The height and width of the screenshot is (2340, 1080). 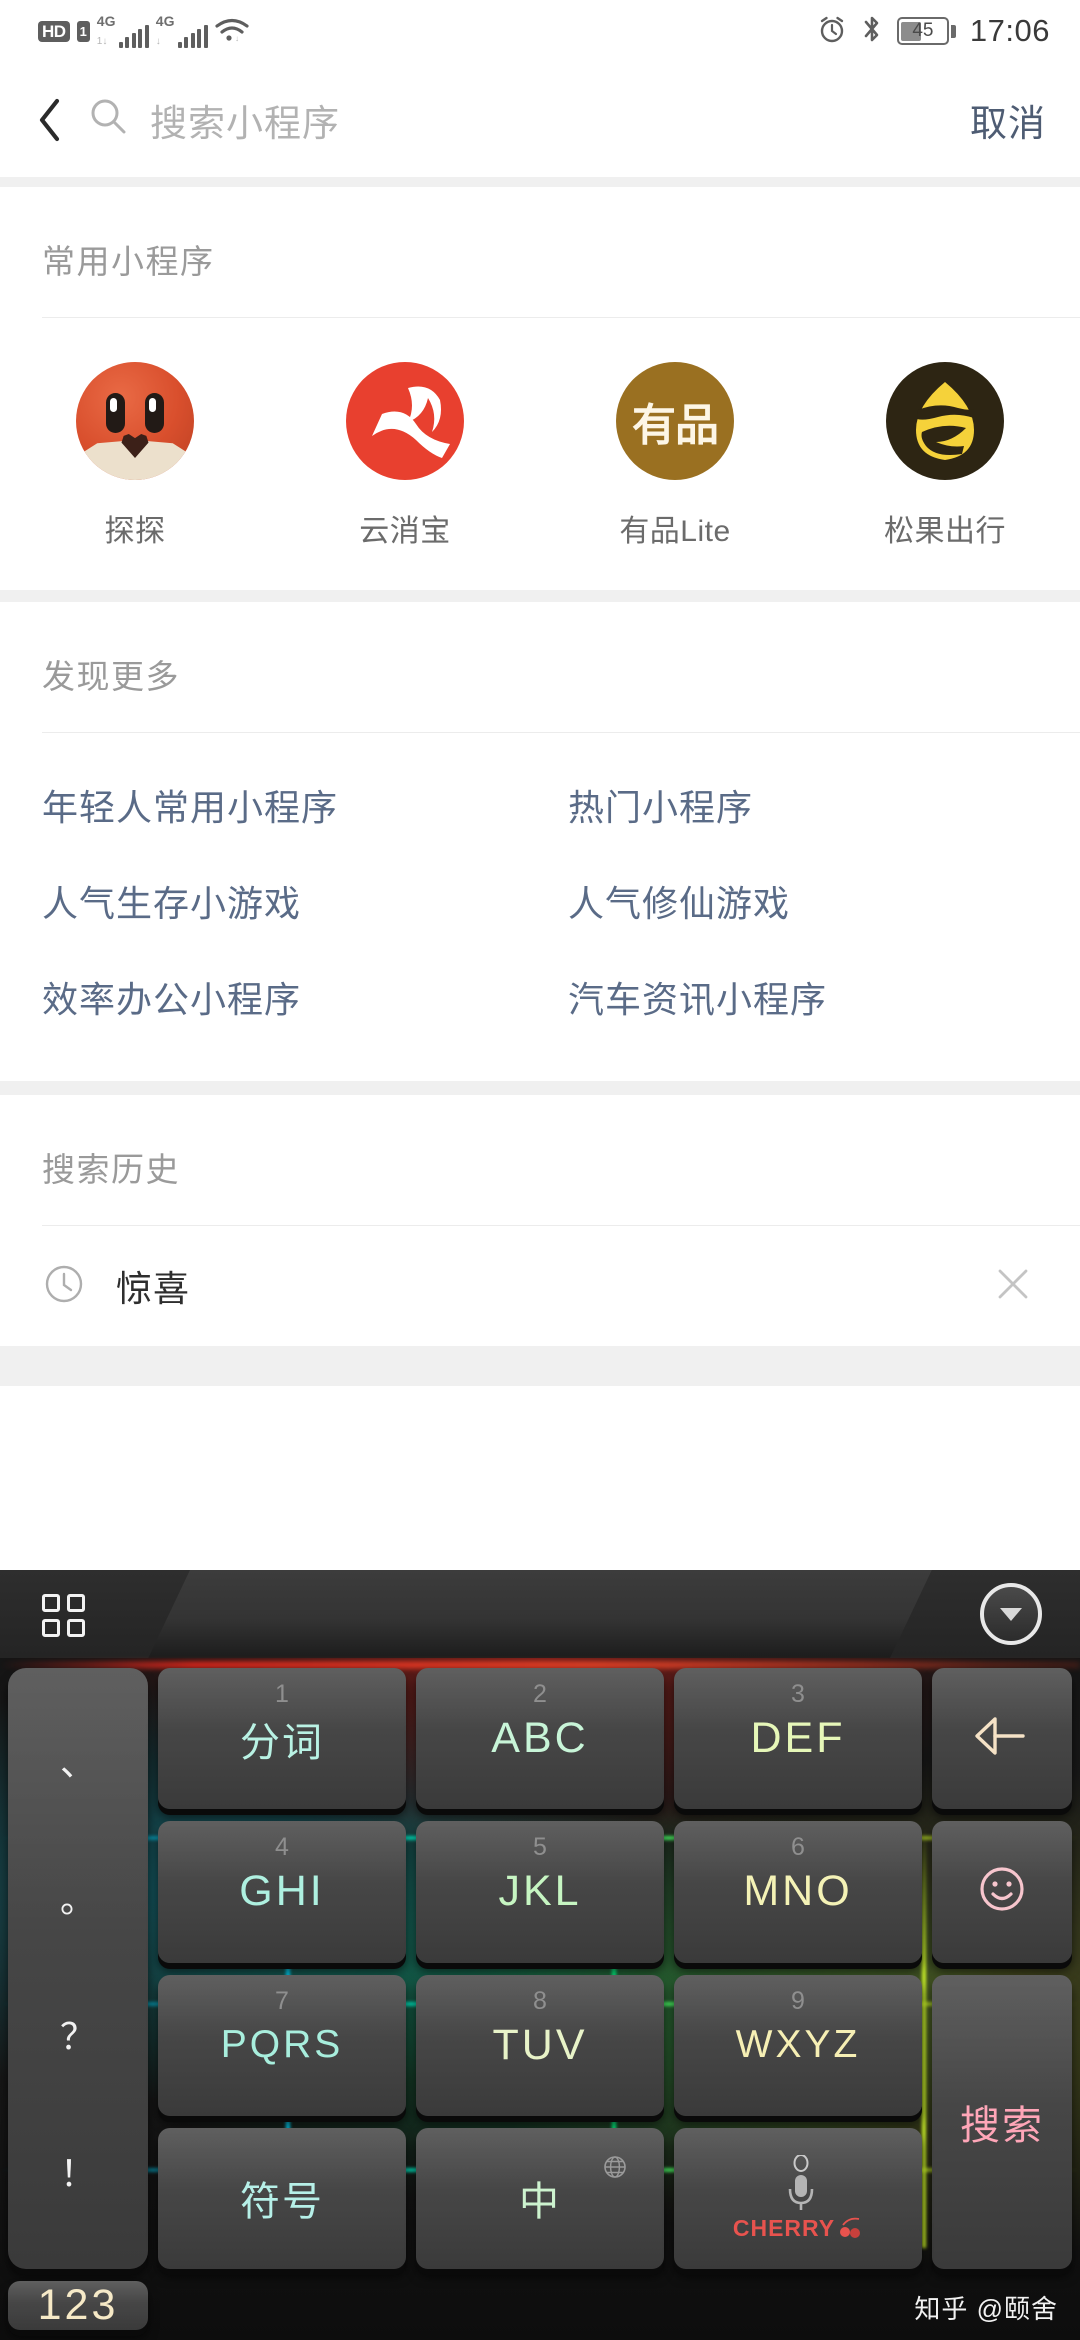 I want to click on chevron-down-icon, so click(x=1011, y=1614).